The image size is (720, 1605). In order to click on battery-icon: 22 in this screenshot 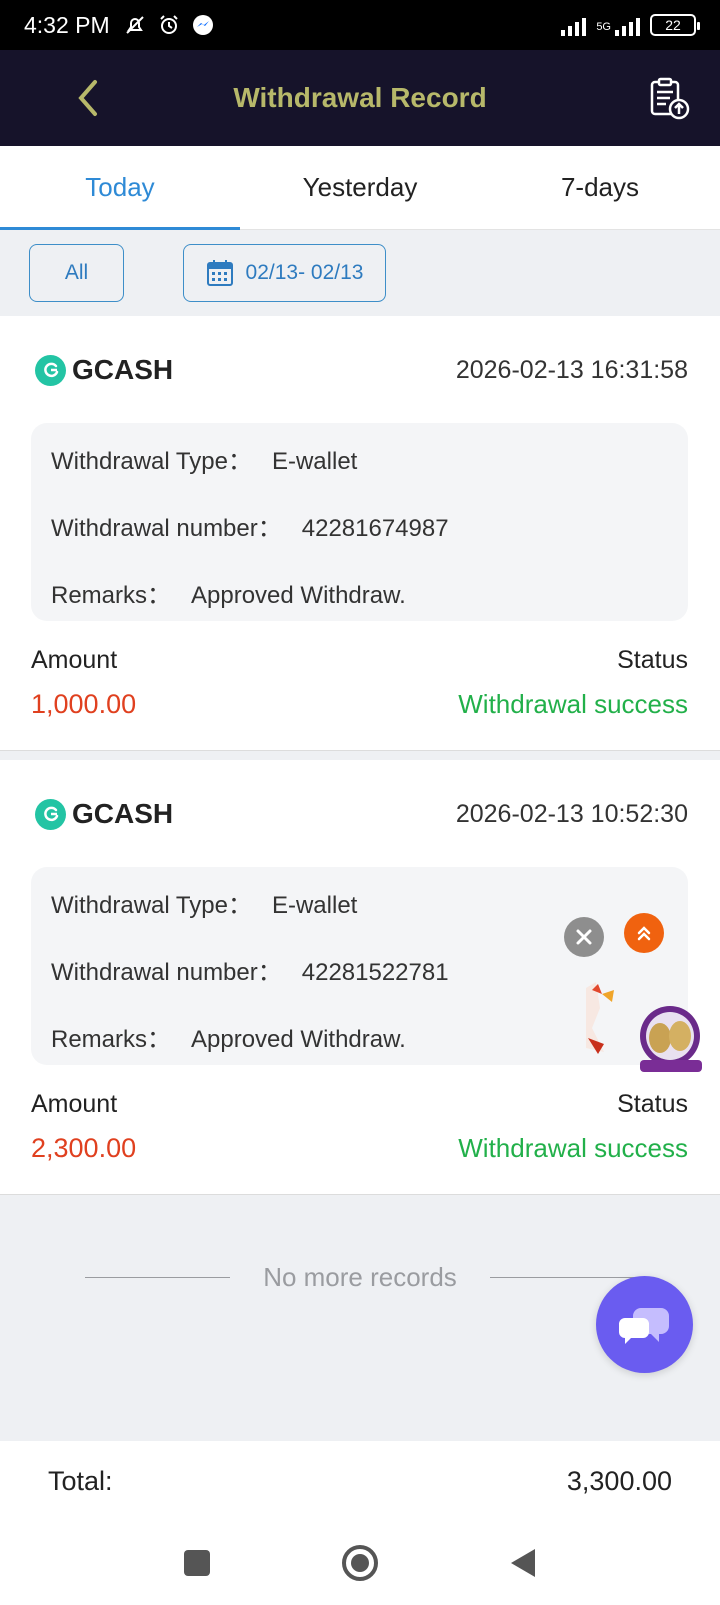, I will do `click(675, 25)`.